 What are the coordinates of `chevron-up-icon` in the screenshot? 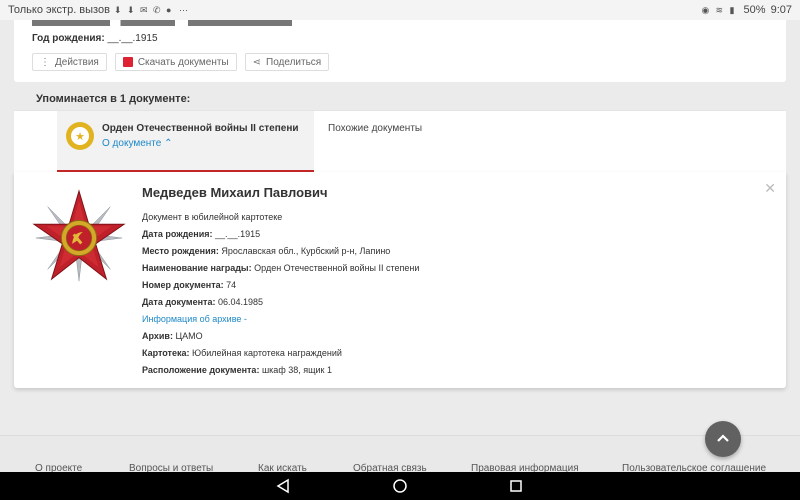 It's located at (723, 439).